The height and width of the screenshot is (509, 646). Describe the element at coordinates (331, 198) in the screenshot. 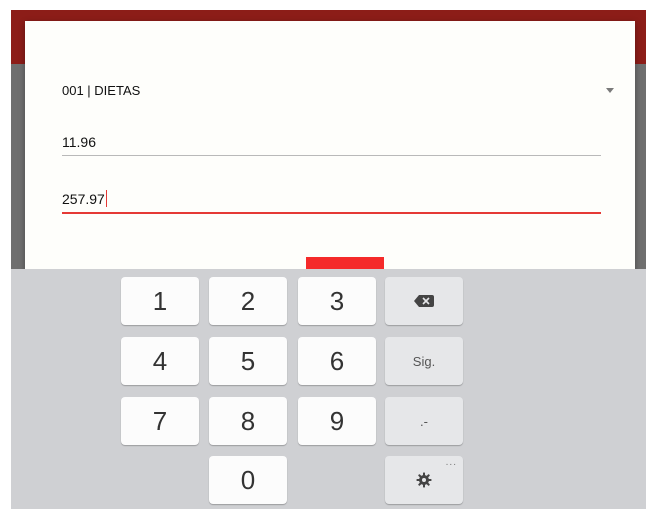

I see `second-amount-field: 257.97` at that location.